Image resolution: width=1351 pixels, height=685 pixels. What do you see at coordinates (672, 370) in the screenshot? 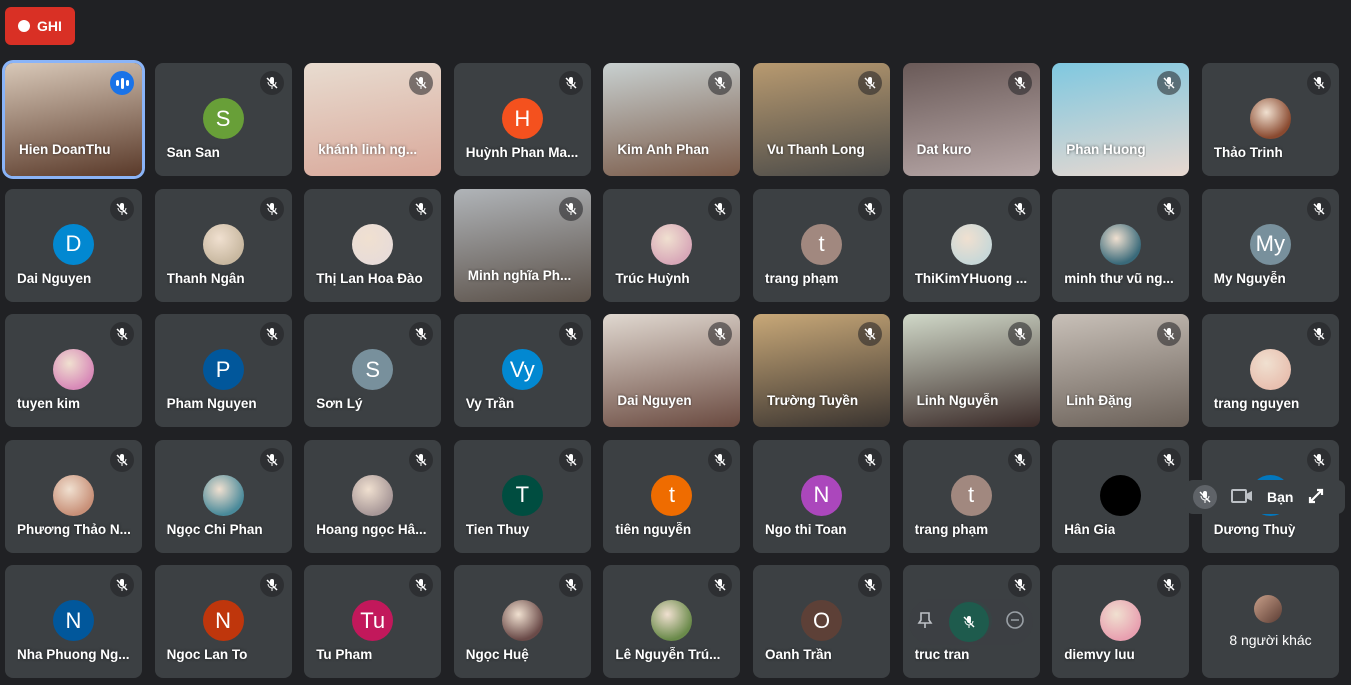
I see `participant-tile: Dai Nguyen` at bounding box center [672, 370].